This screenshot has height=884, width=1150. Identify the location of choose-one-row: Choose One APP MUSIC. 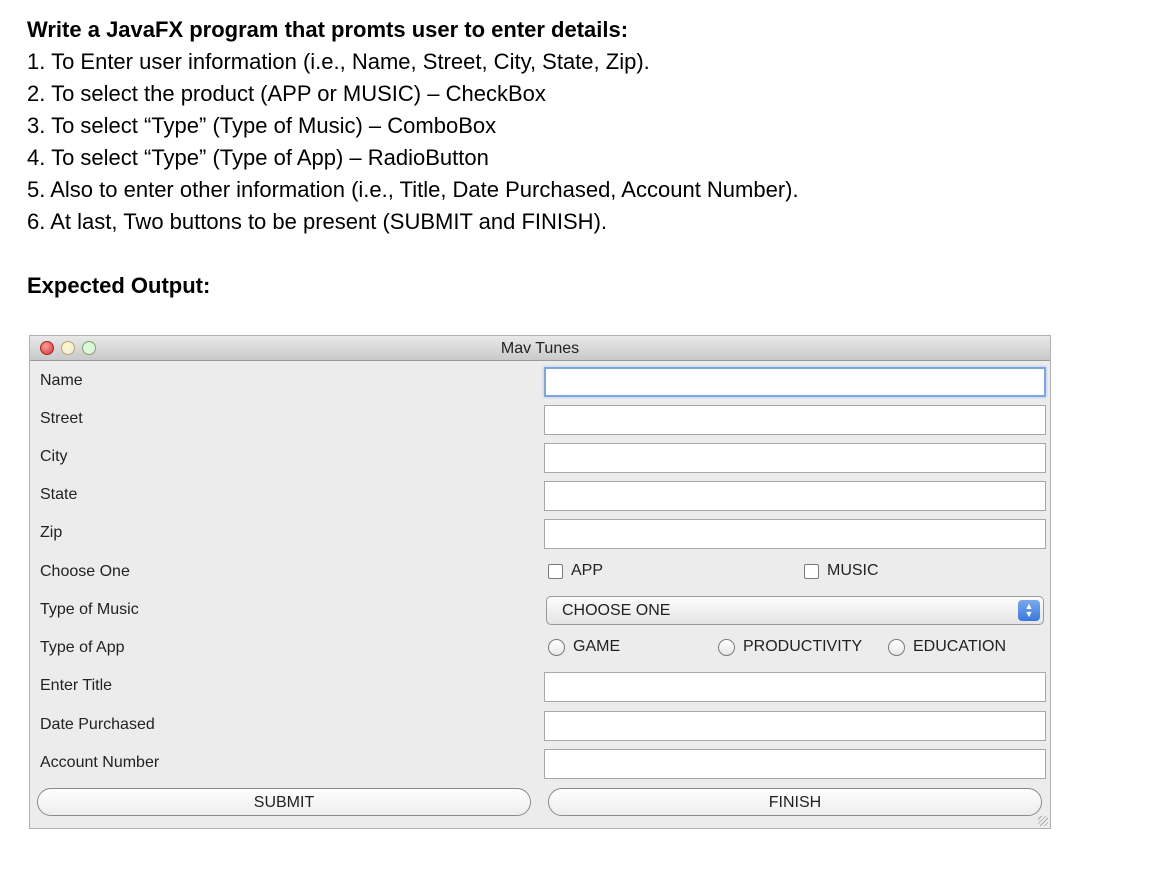
(540, 573).